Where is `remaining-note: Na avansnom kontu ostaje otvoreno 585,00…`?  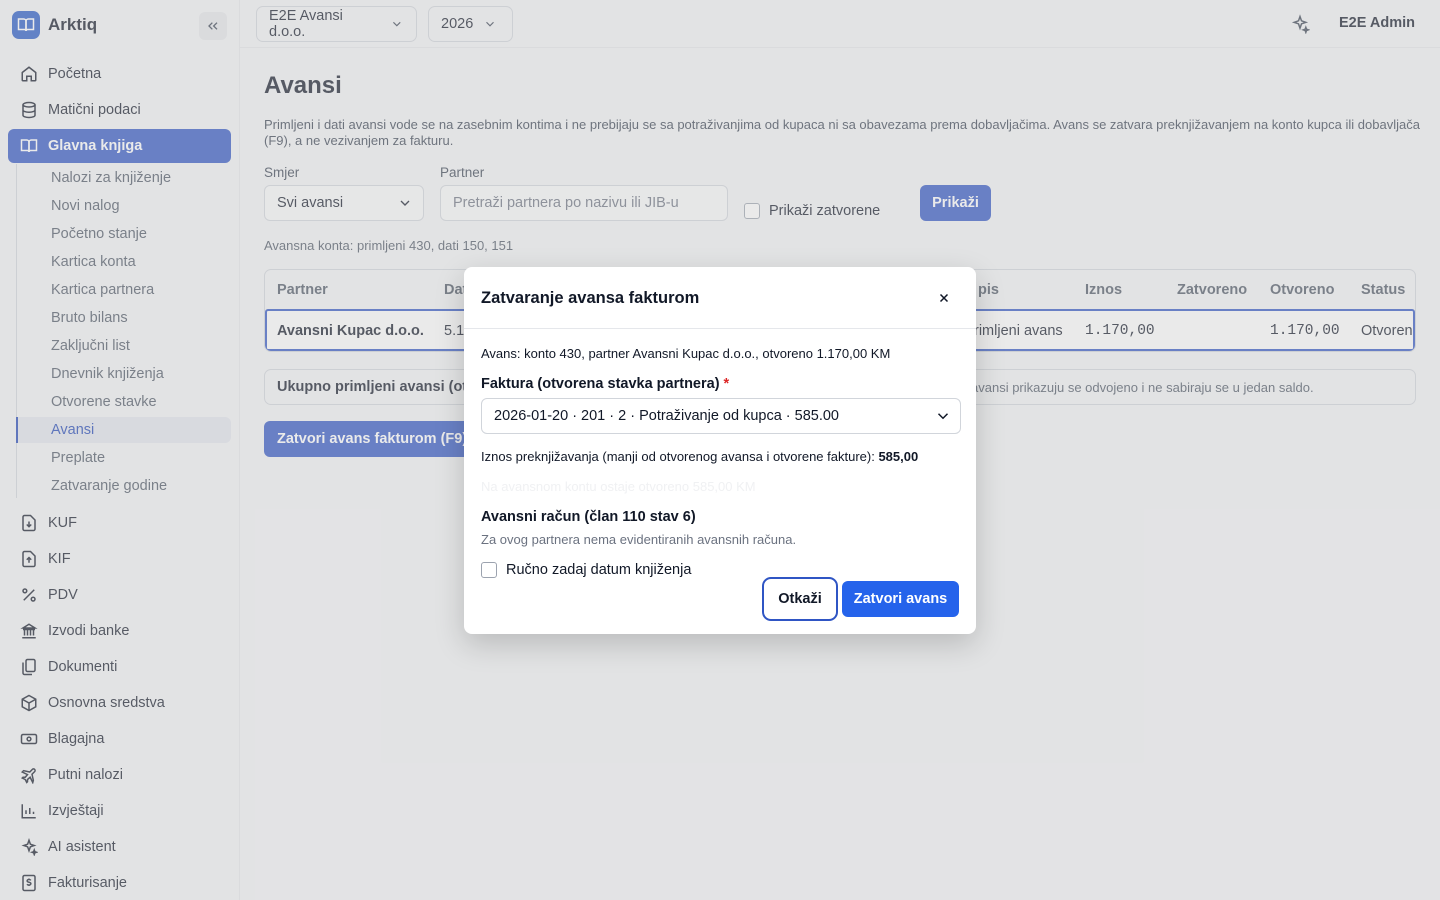
remaining-note: Na avansnom kontu ostaje otvoreno 585,00… is located at coordinates (618, 486).